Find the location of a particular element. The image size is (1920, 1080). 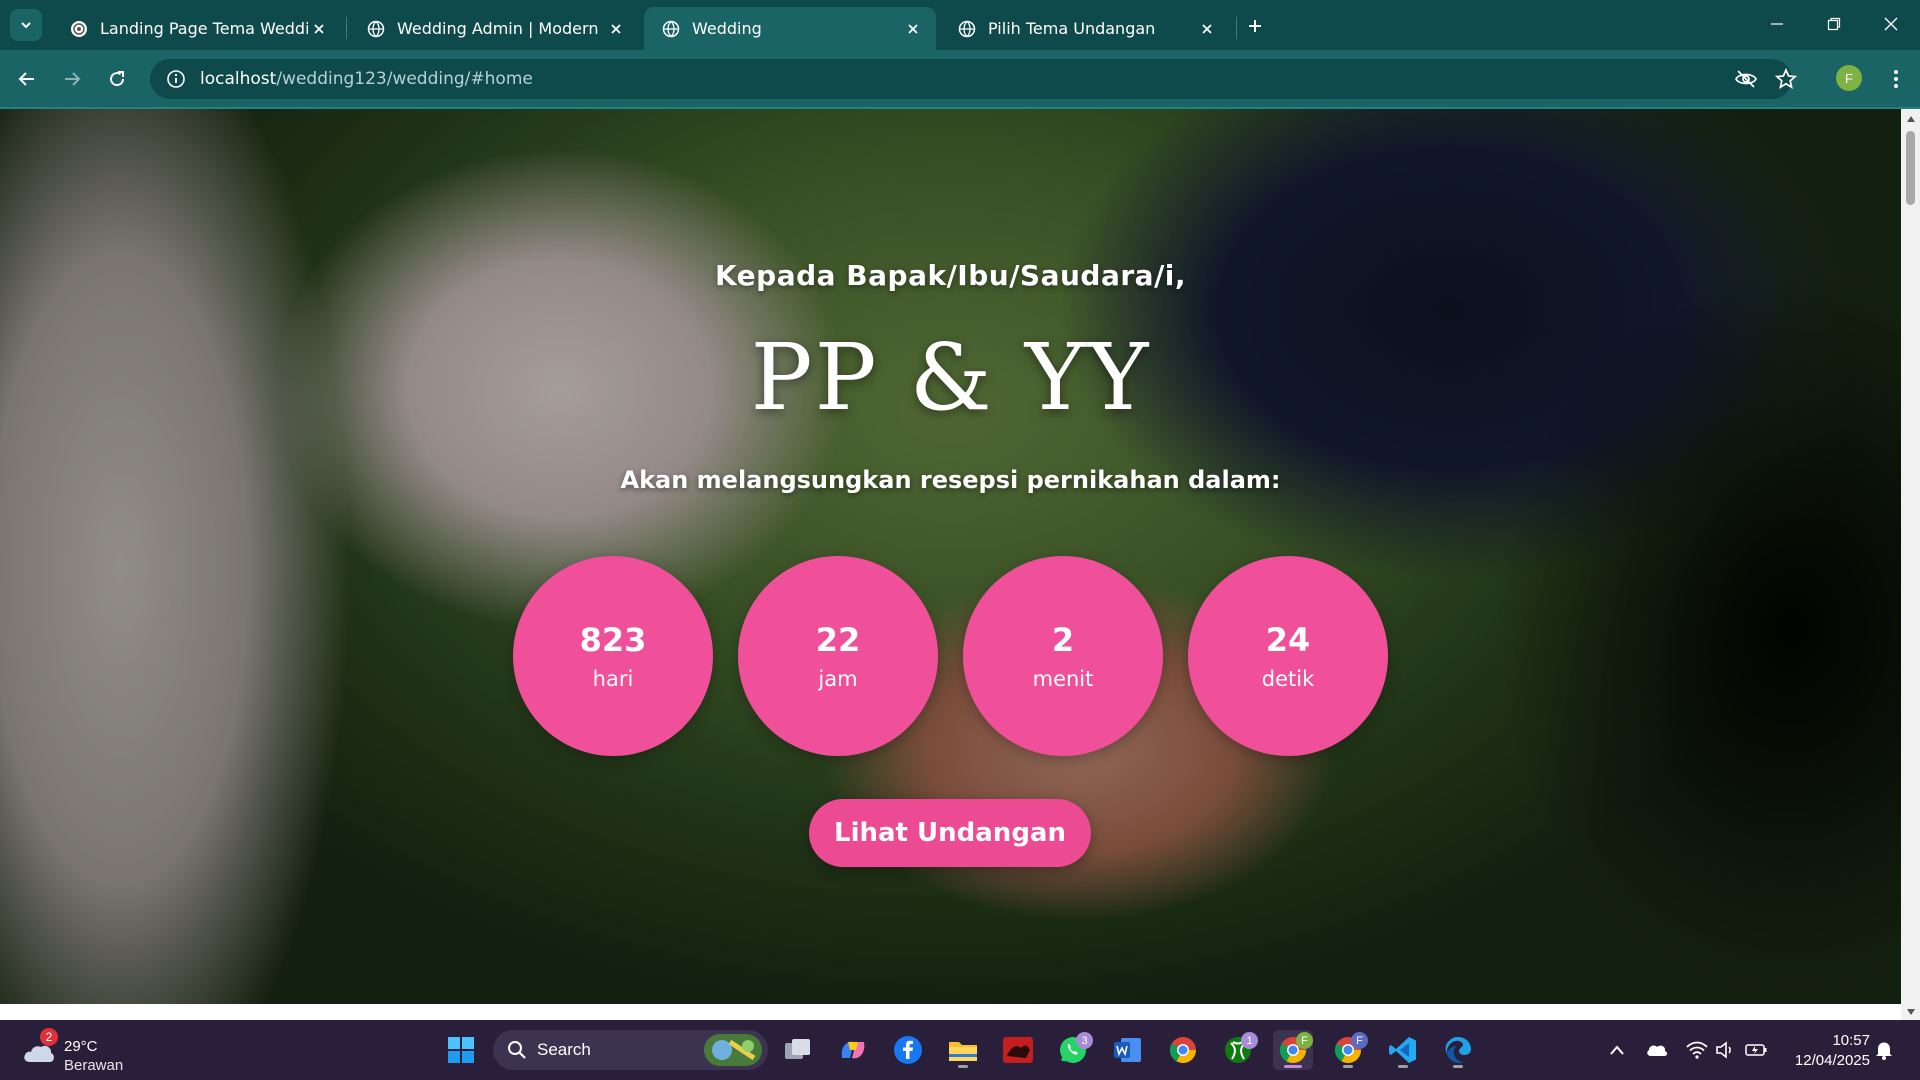

countdown-timer: 823 hari 22 jam 2 menit 24 detik is located at coordinates (950, 656).